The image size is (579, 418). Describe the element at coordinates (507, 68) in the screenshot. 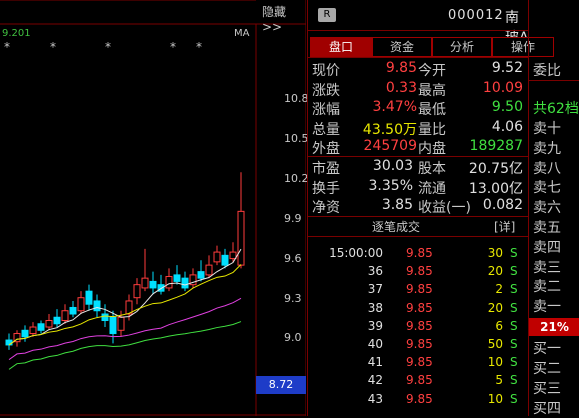

I see `quote-value: 9.52` at that location.